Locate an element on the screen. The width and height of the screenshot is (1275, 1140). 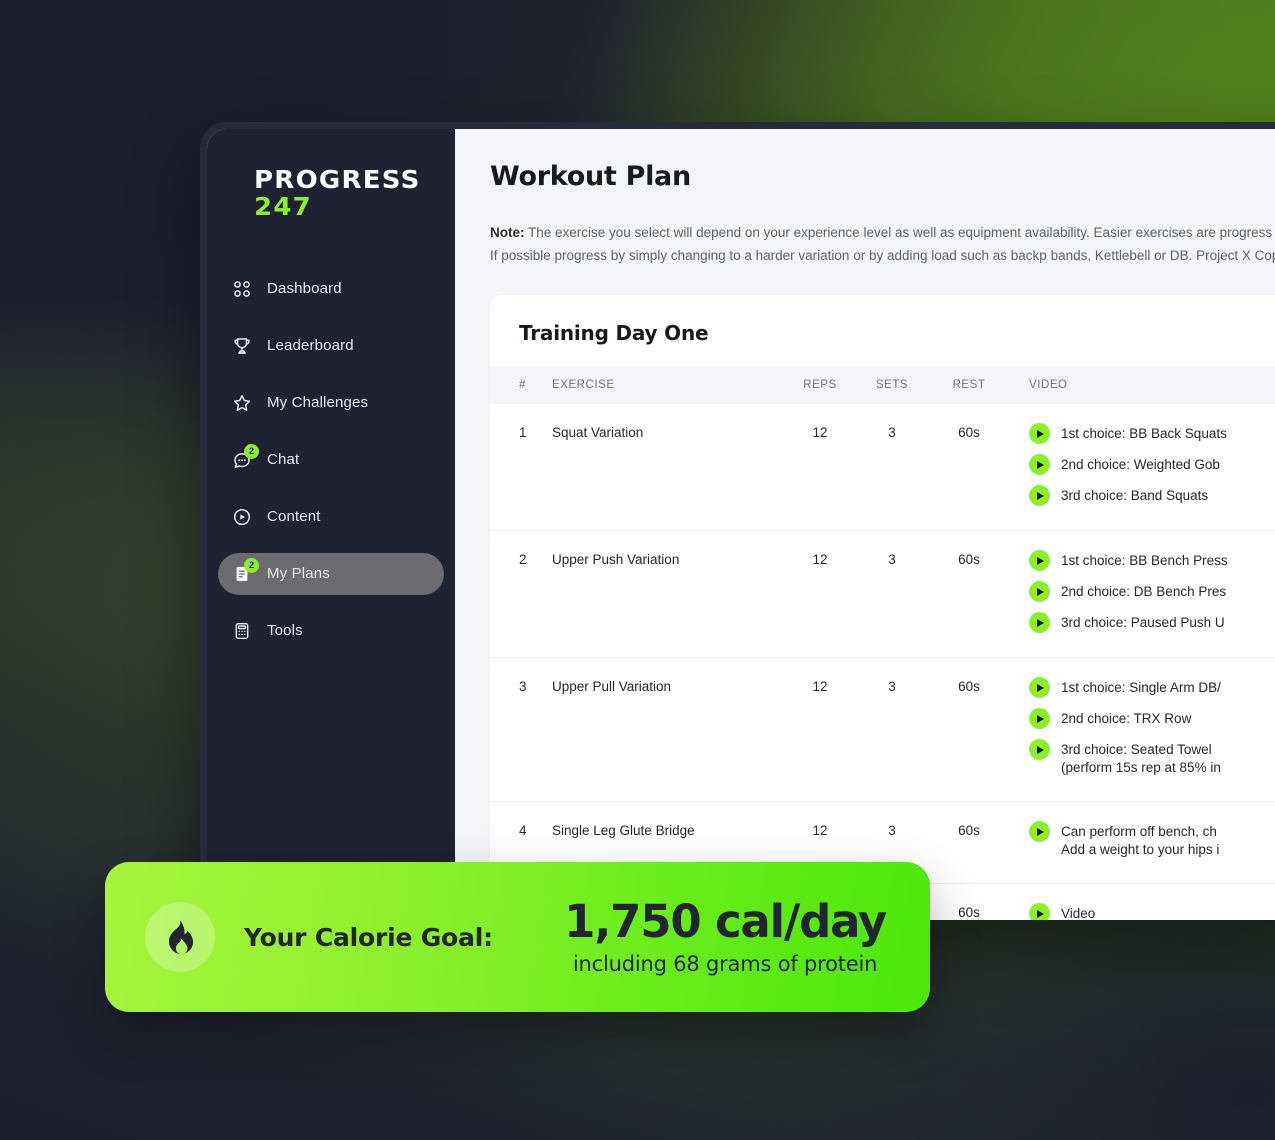
cell-exercise: Upper Push Variation is located at coordinates (616, 559).